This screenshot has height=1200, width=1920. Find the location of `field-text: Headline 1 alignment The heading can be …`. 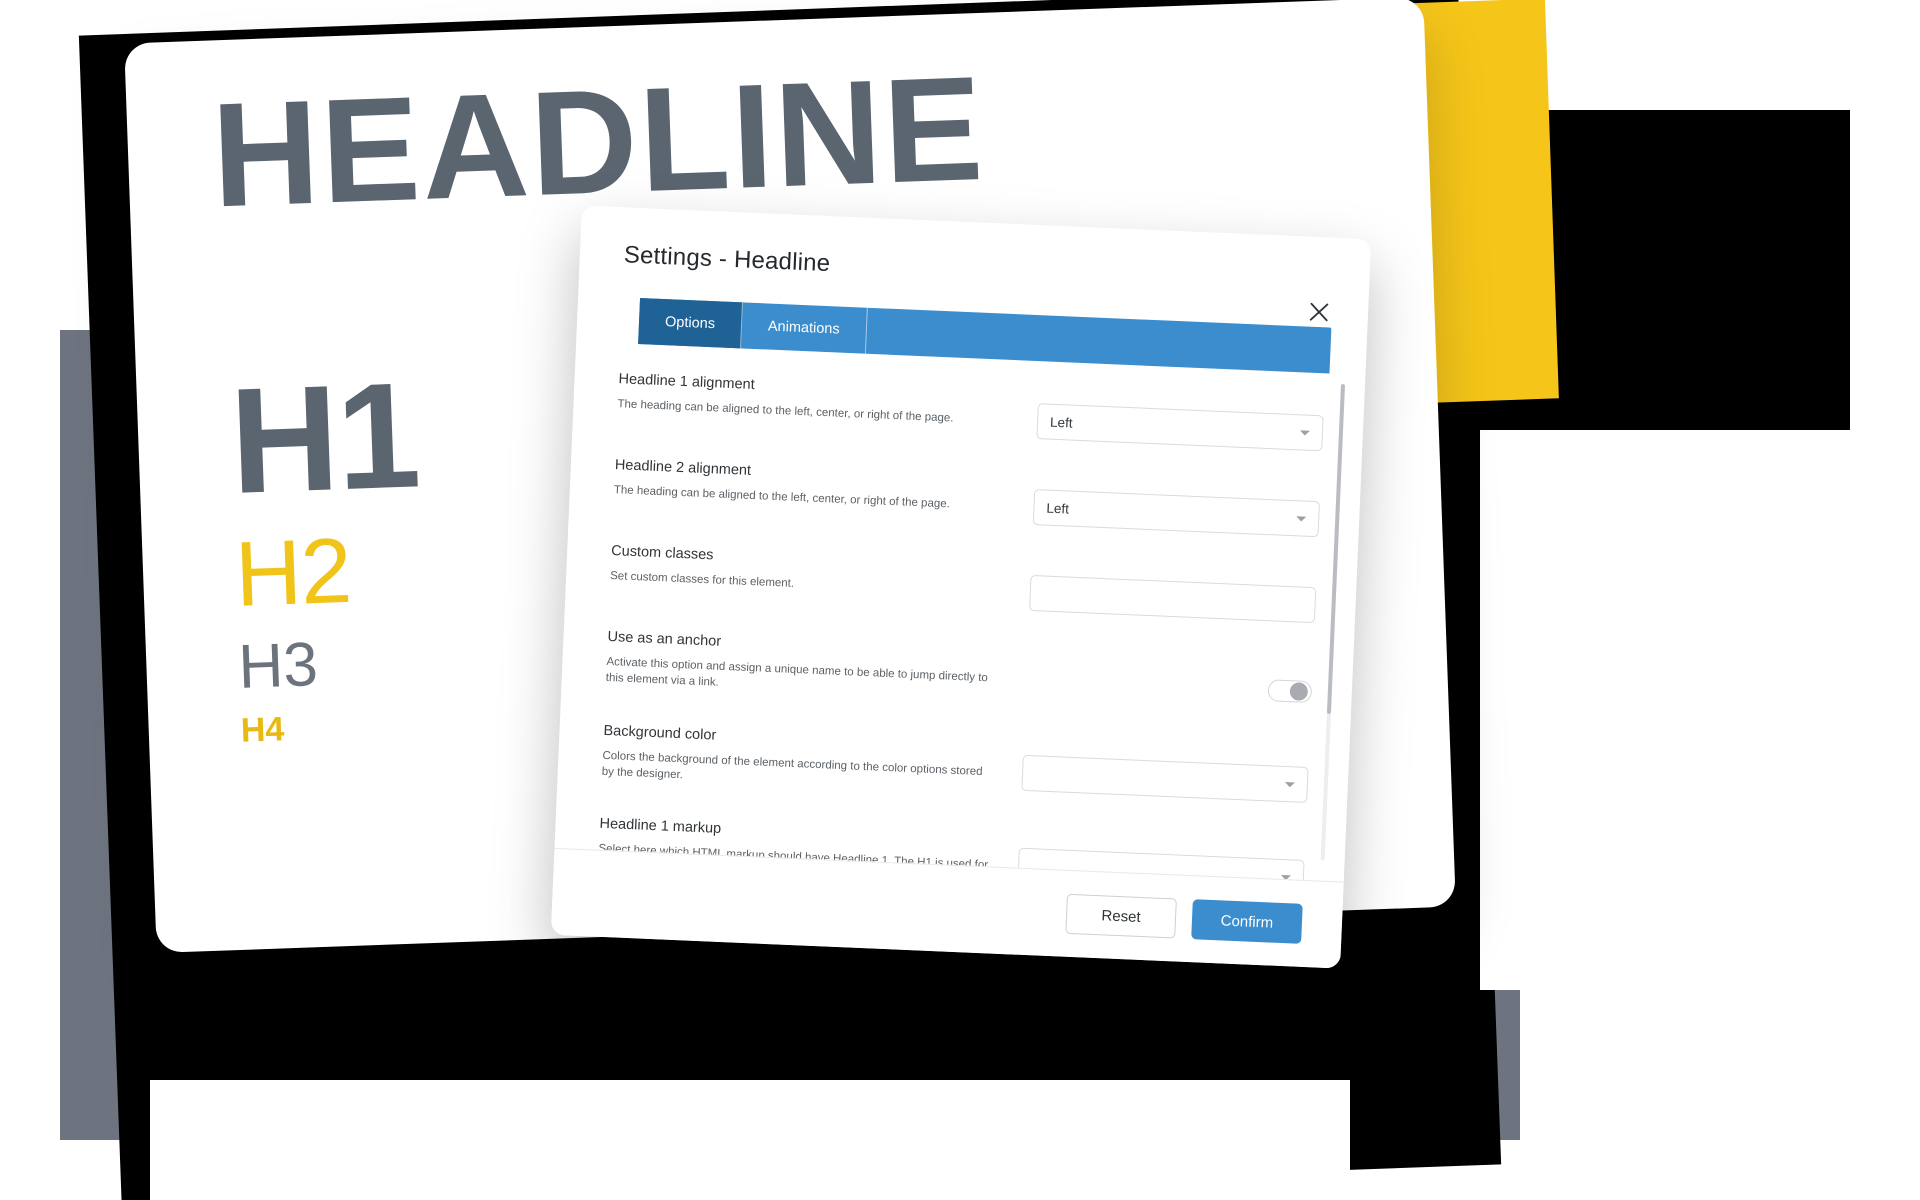

field-text: Headline 1 alignment The heading can be … is located at coordinates (812, 399).